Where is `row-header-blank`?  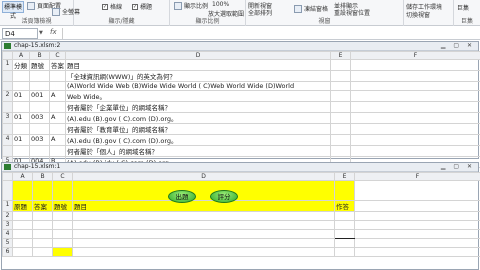 row-header-blank is located at coordinates (7, 190).